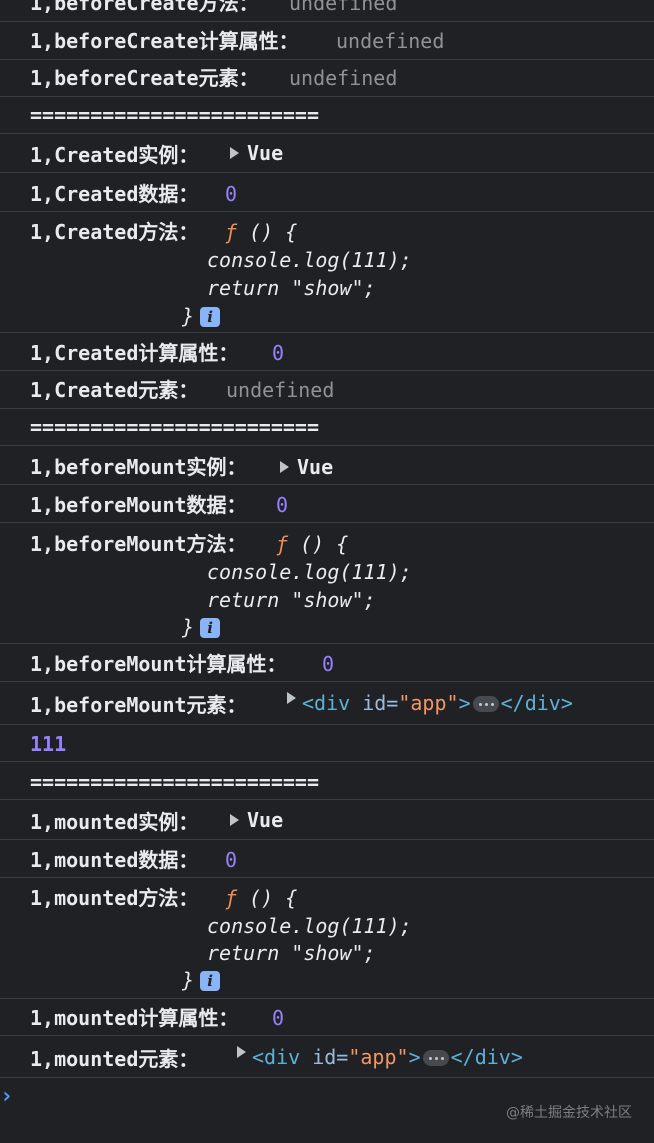  I want to click on log-label: 1,mounted方法：, so click(114, 898).